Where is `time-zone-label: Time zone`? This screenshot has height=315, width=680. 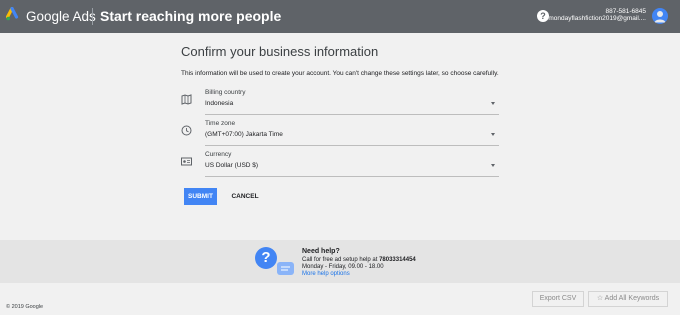 time-zone-label: Time zone is located at coordinates (220, 123).